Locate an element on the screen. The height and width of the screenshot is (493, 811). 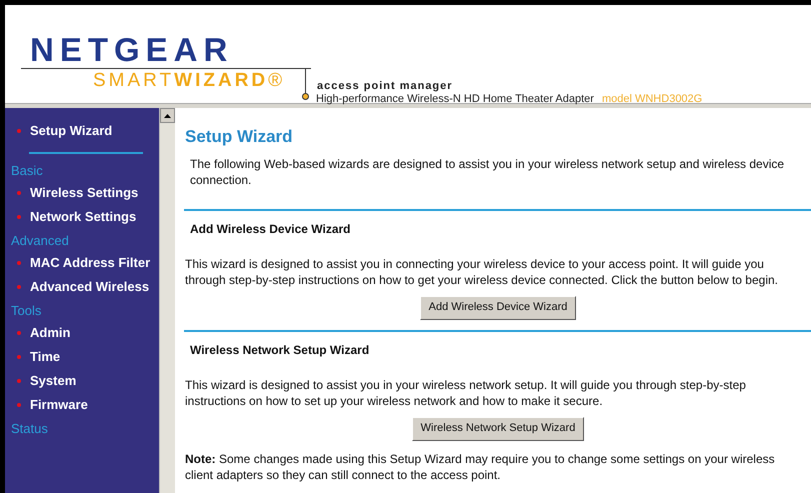
section-text: This wizard is designed to assist you in connecting your wireless device to your access point. It will guide you through step-by-step instructions on how to get your wireless device connected. Click the button below to begin. is located at coordinates (482, 272).